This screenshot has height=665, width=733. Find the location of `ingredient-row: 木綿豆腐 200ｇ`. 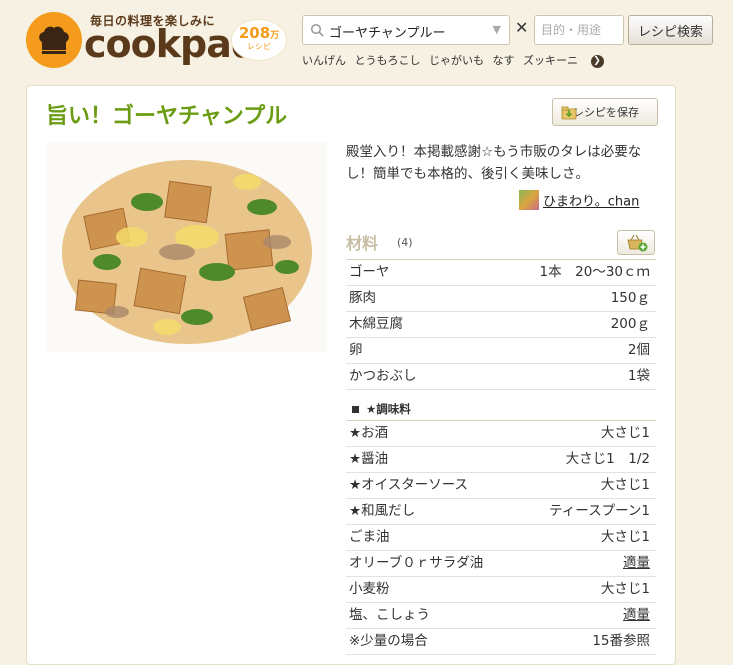

ingredient-row: 木綿豆腐 200ｇ is located at coordinates (501, 325).